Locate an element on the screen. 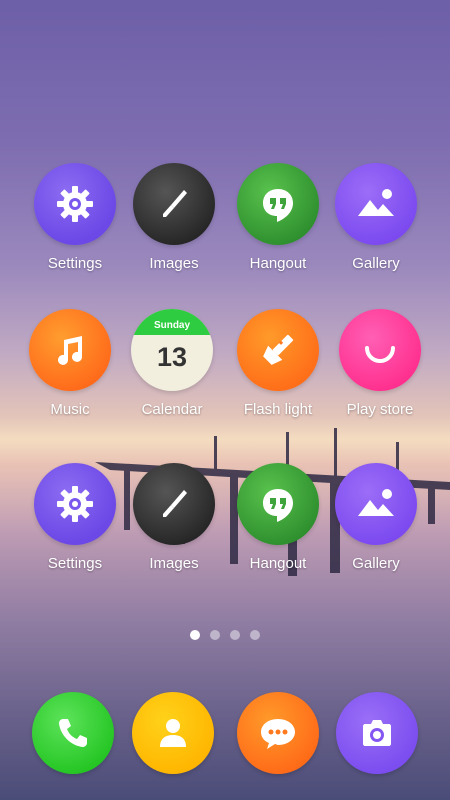  app-label-play-store: Play store is located at coordinates (380, 409).